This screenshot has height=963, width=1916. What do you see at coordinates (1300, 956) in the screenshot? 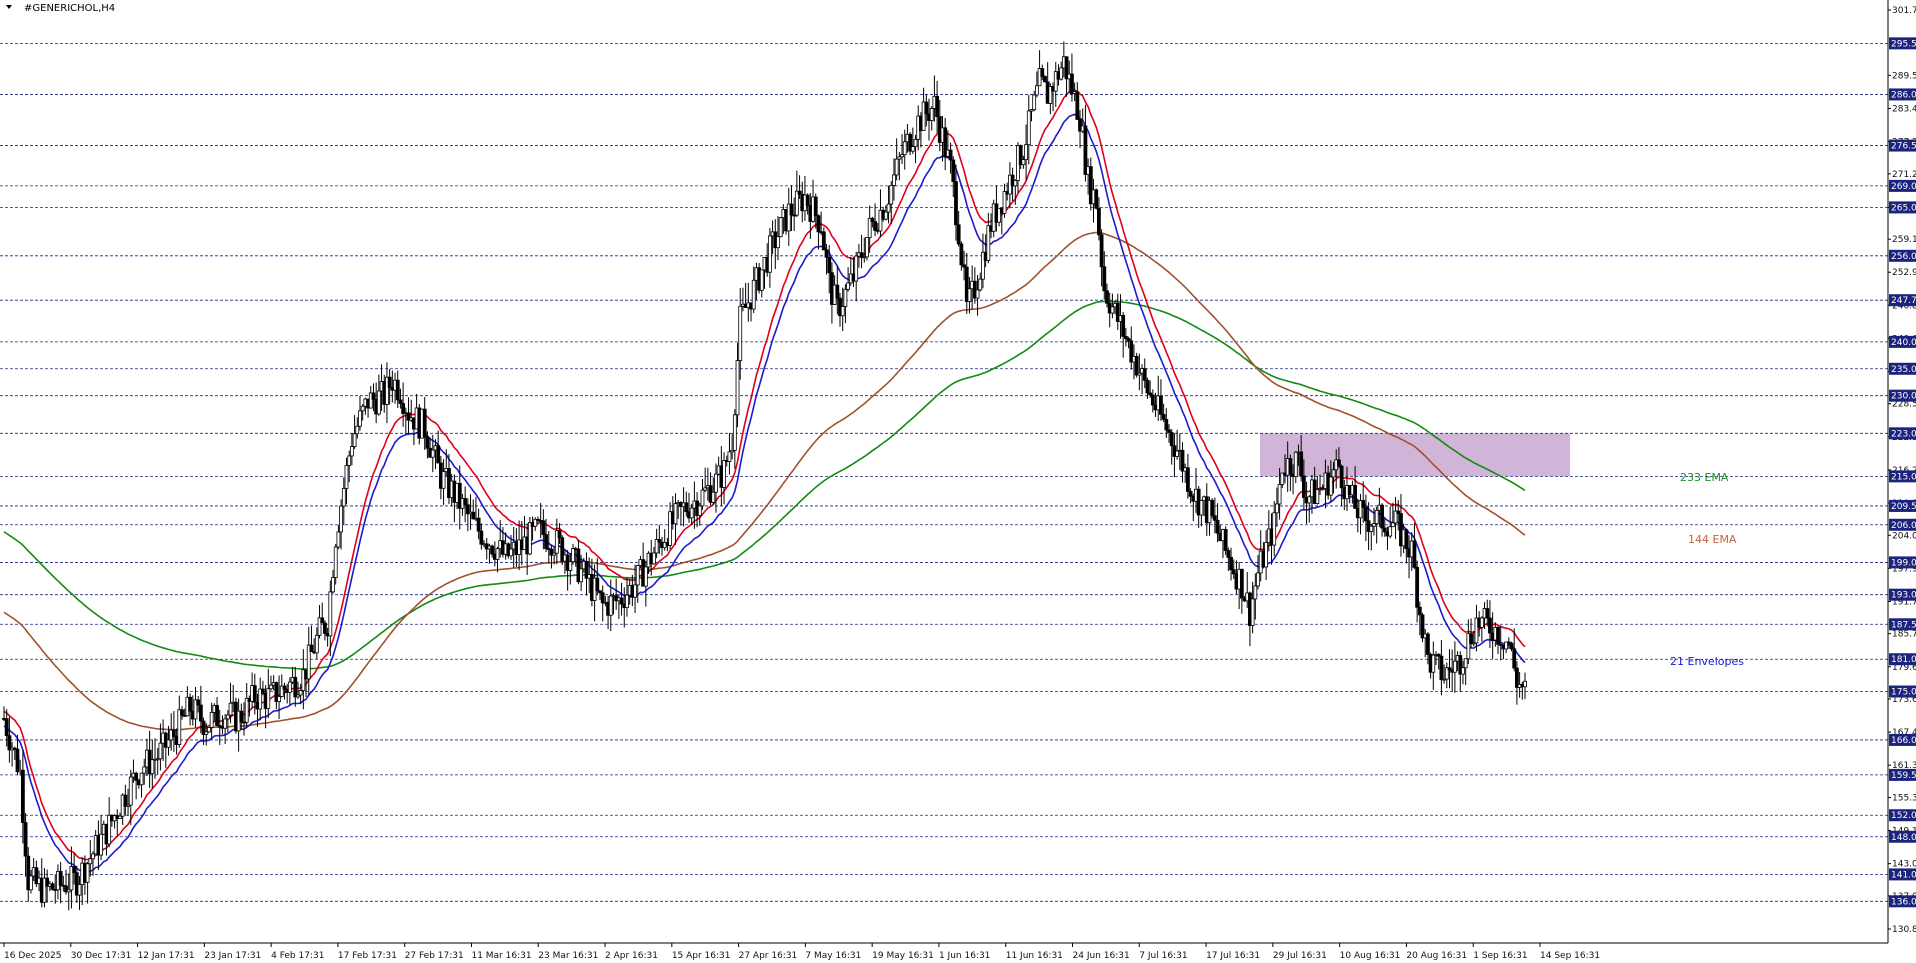
I see `x-tick-label: 29 Jul 16:31` at bounding box center [1300, 956].